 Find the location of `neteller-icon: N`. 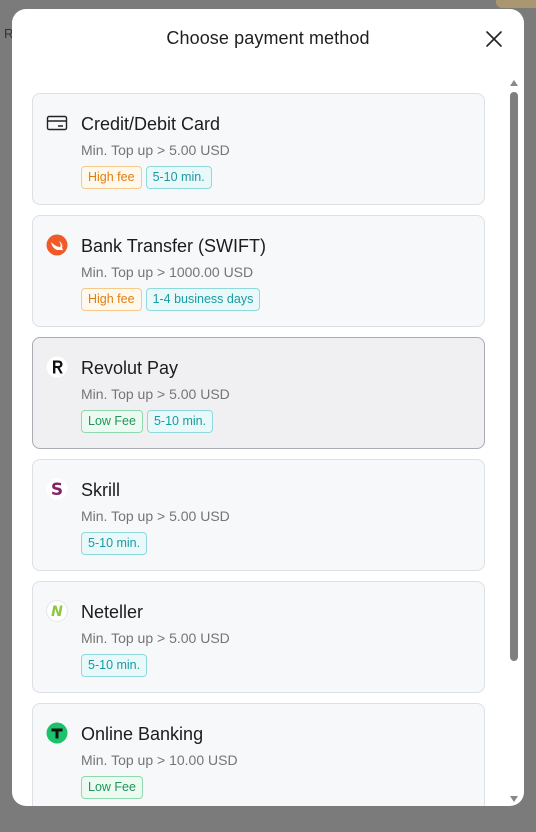

neteller-icon: N is located at coordinates (57, 611).